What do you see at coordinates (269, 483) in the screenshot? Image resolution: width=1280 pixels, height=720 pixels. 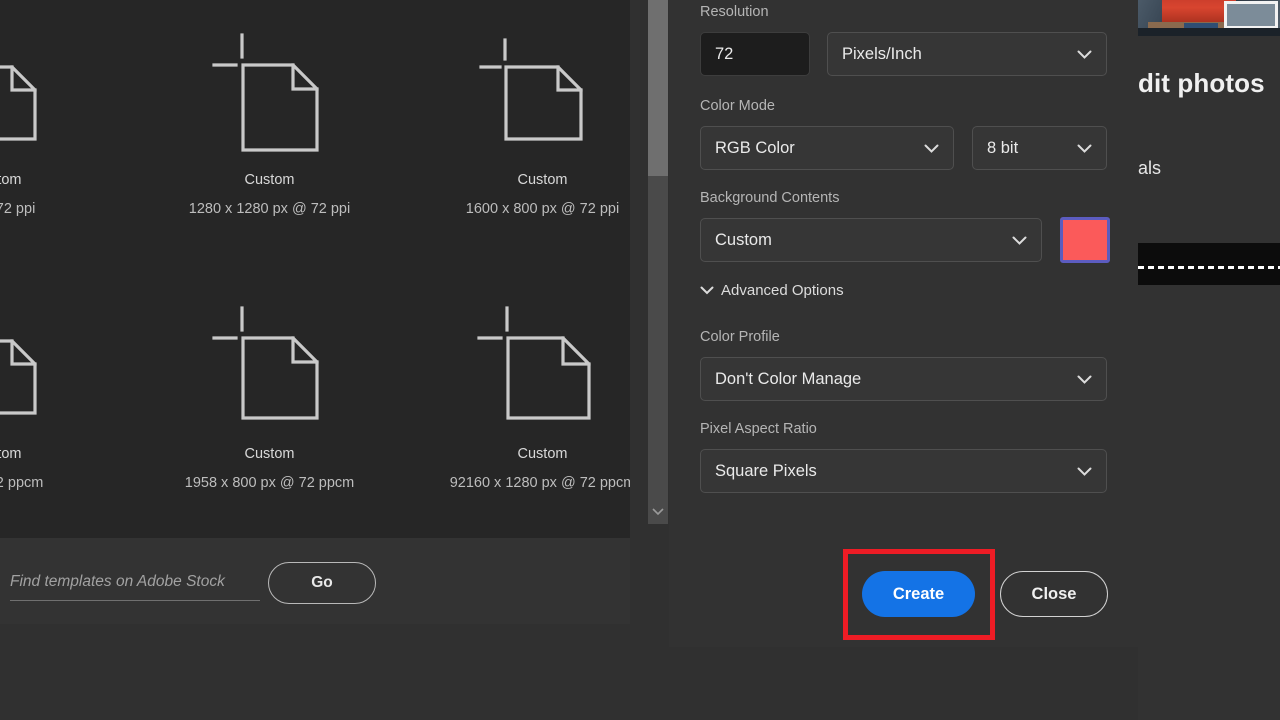 I see `template-dimensions: 1958 x 800 px @ 72 ppcm` at bounding box center [269, 483].